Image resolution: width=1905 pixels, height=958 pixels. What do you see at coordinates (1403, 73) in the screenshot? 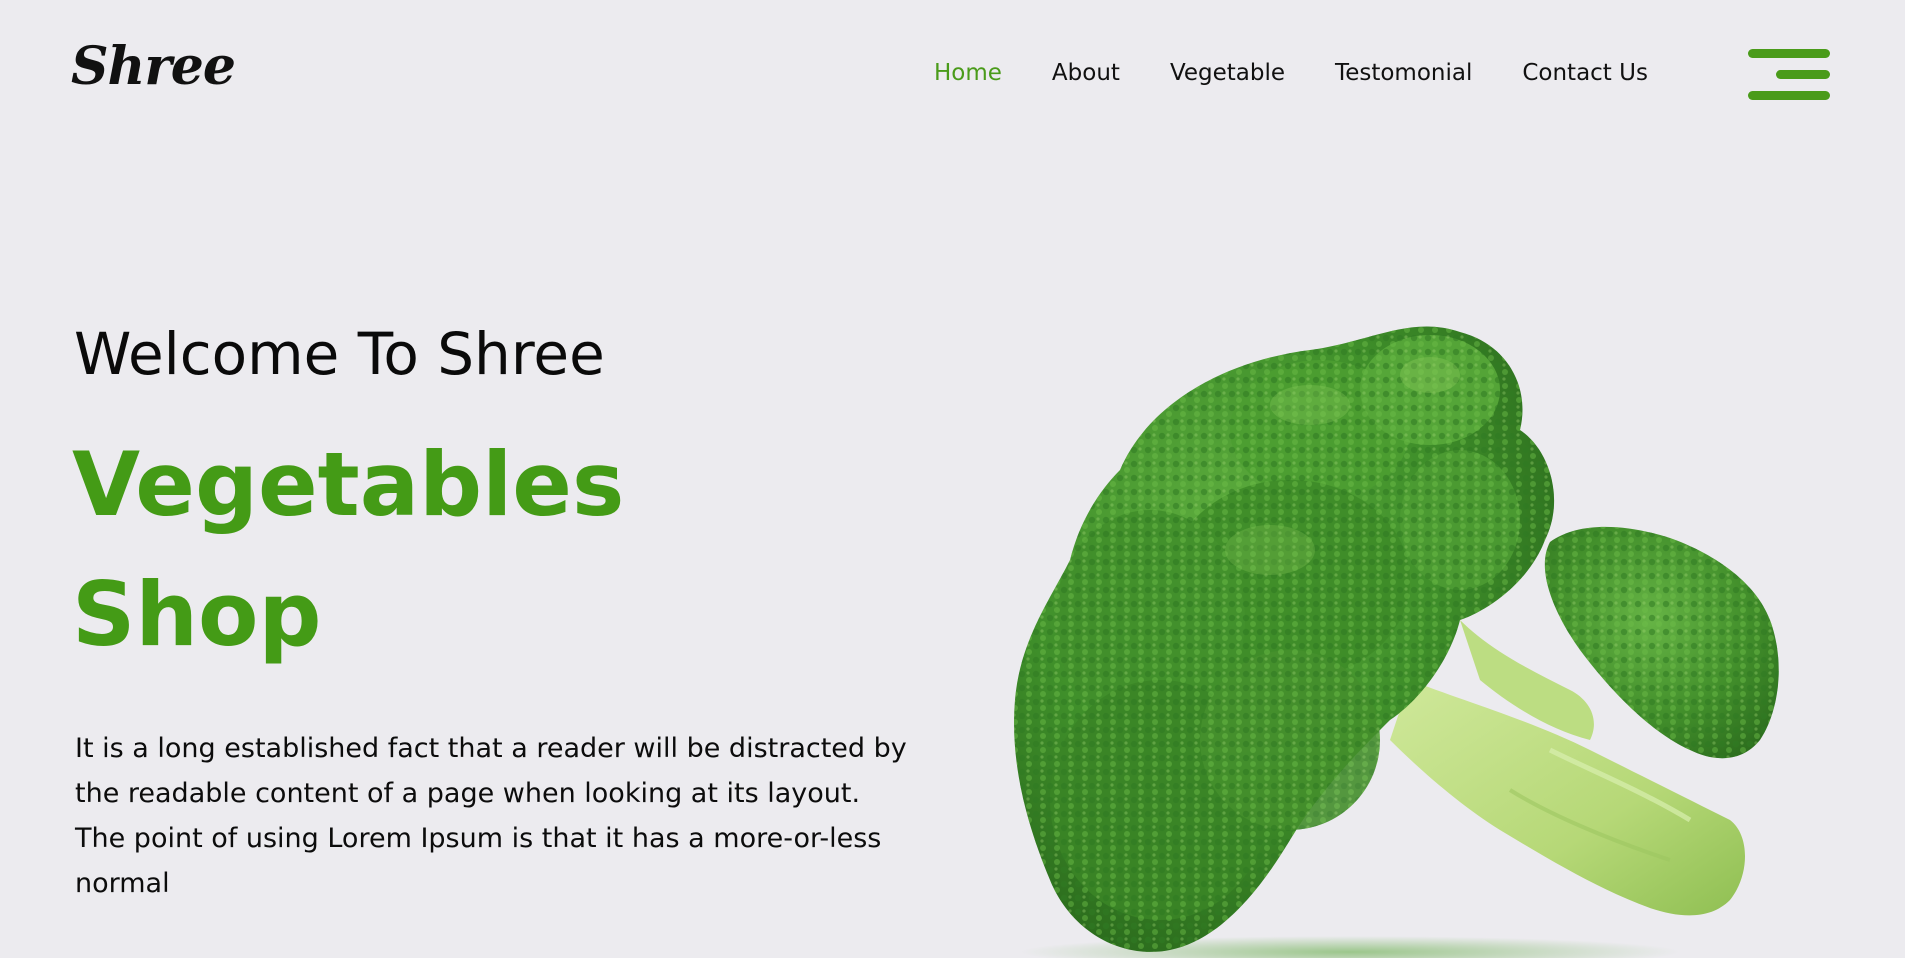
I see `nav-item-testimonial: Testomonial` at bounding box center [1403, 73].